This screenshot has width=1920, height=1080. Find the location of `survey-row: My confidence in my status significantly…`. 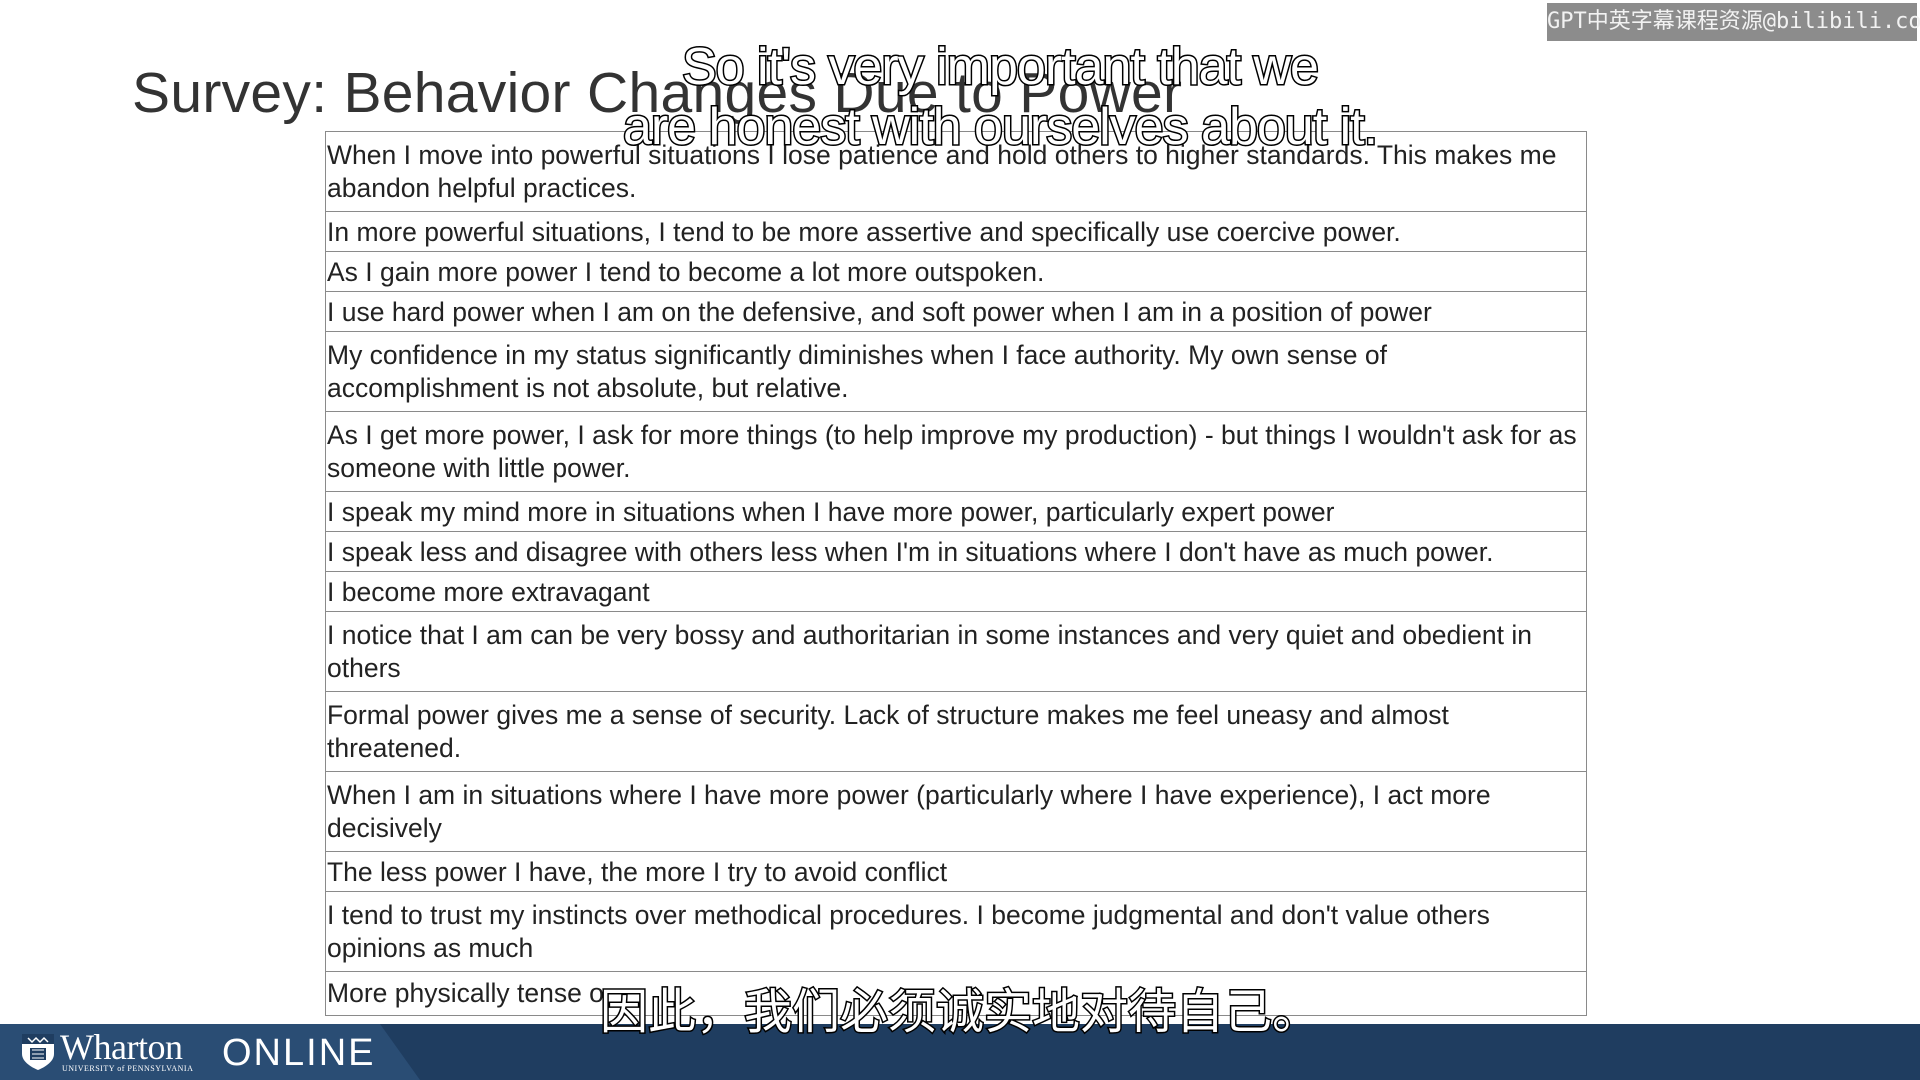

survey-row: My confidence in my status significantly… is located at coordinates (956, 372).